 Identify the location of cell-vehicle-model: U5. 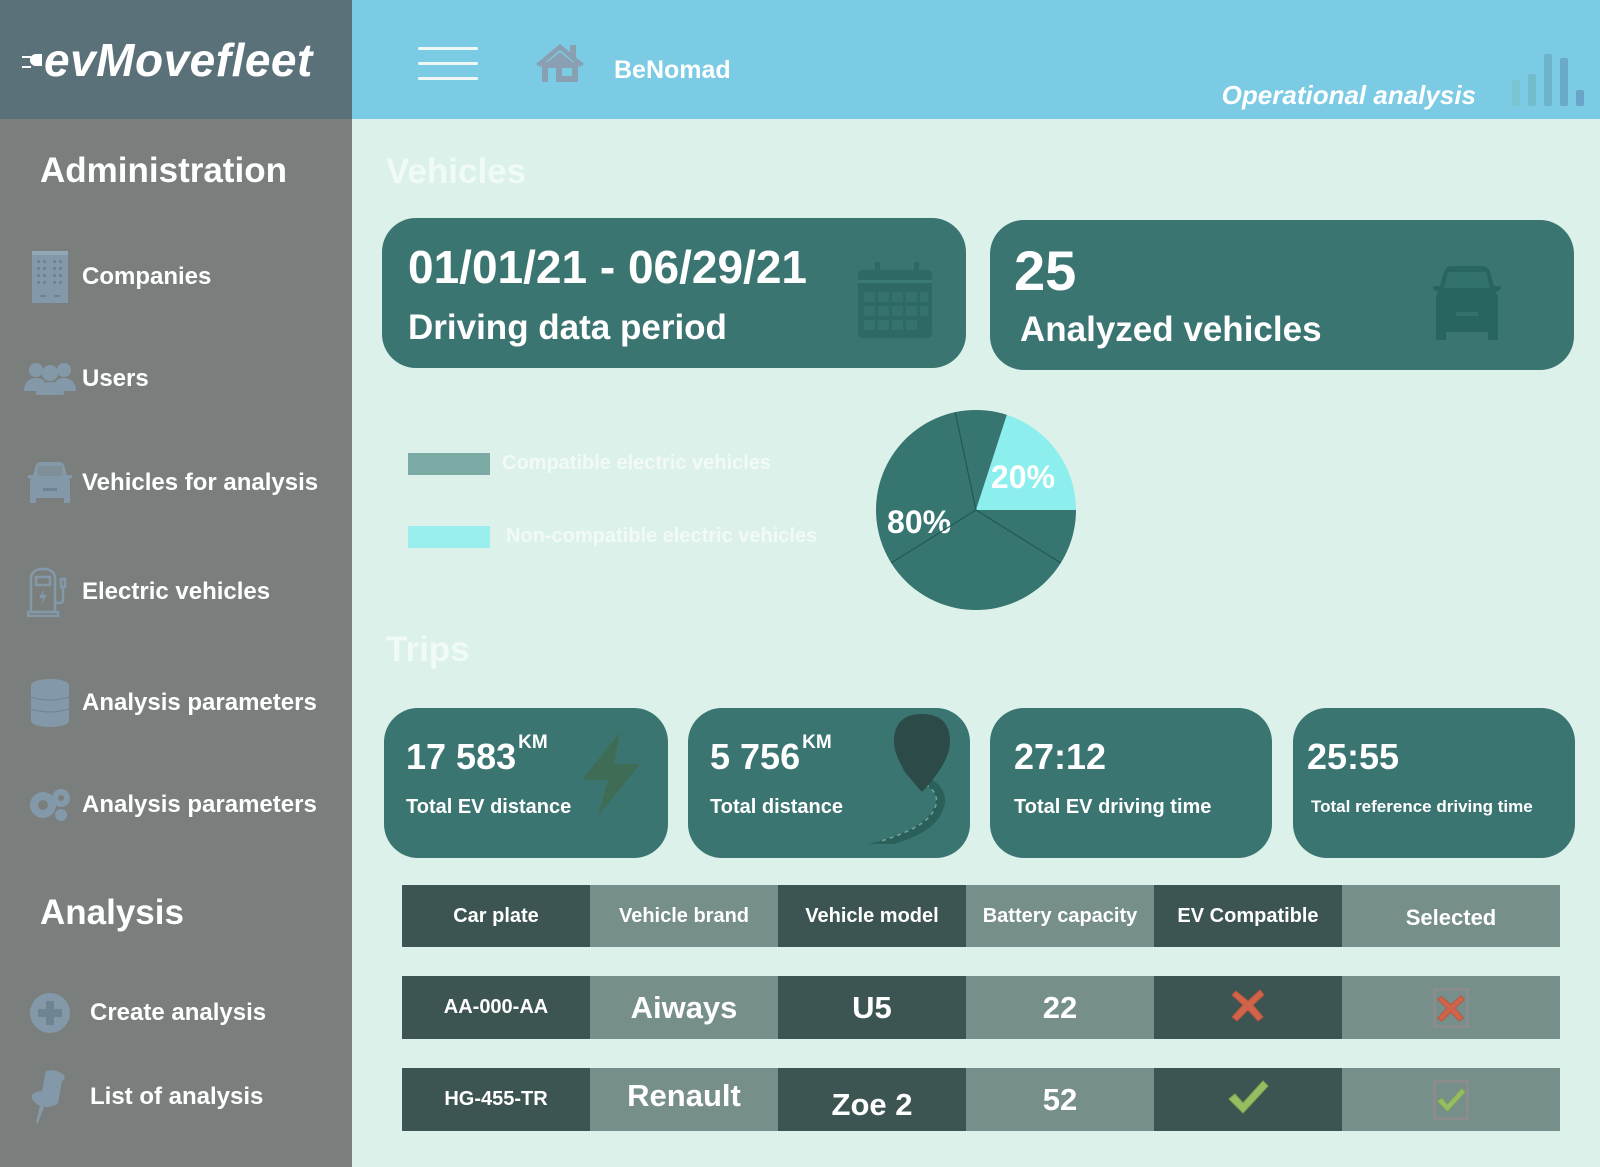
(872, 1007).